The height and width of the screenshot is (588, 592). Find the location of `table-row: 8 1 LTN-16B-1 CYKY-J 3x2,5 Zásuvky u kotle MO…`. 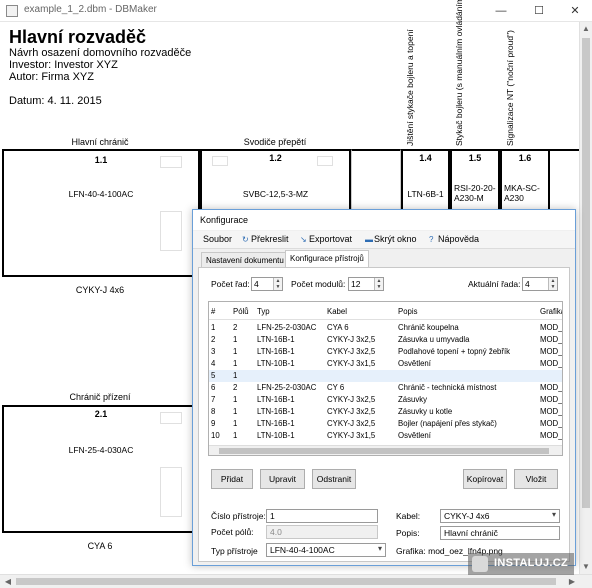

table-row: 8 1 LTN-16B-1 CYKY-J 3x2,5 Zásuvky u kotle MO… is located at coordinates (386, 412).